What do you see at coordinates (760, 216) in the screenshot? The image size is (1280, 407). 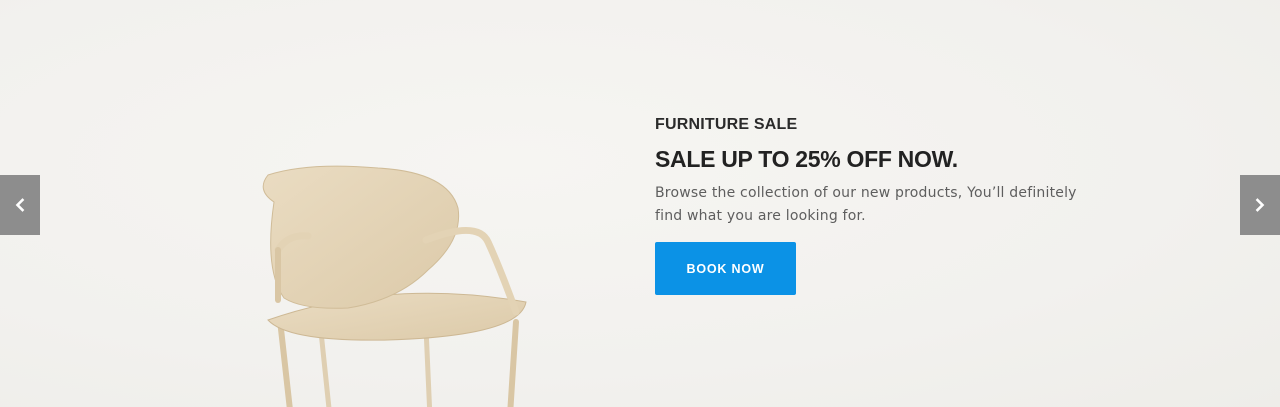 I see `hero-description-line2: find what you are looking for.` at bounding box center [760, 216].